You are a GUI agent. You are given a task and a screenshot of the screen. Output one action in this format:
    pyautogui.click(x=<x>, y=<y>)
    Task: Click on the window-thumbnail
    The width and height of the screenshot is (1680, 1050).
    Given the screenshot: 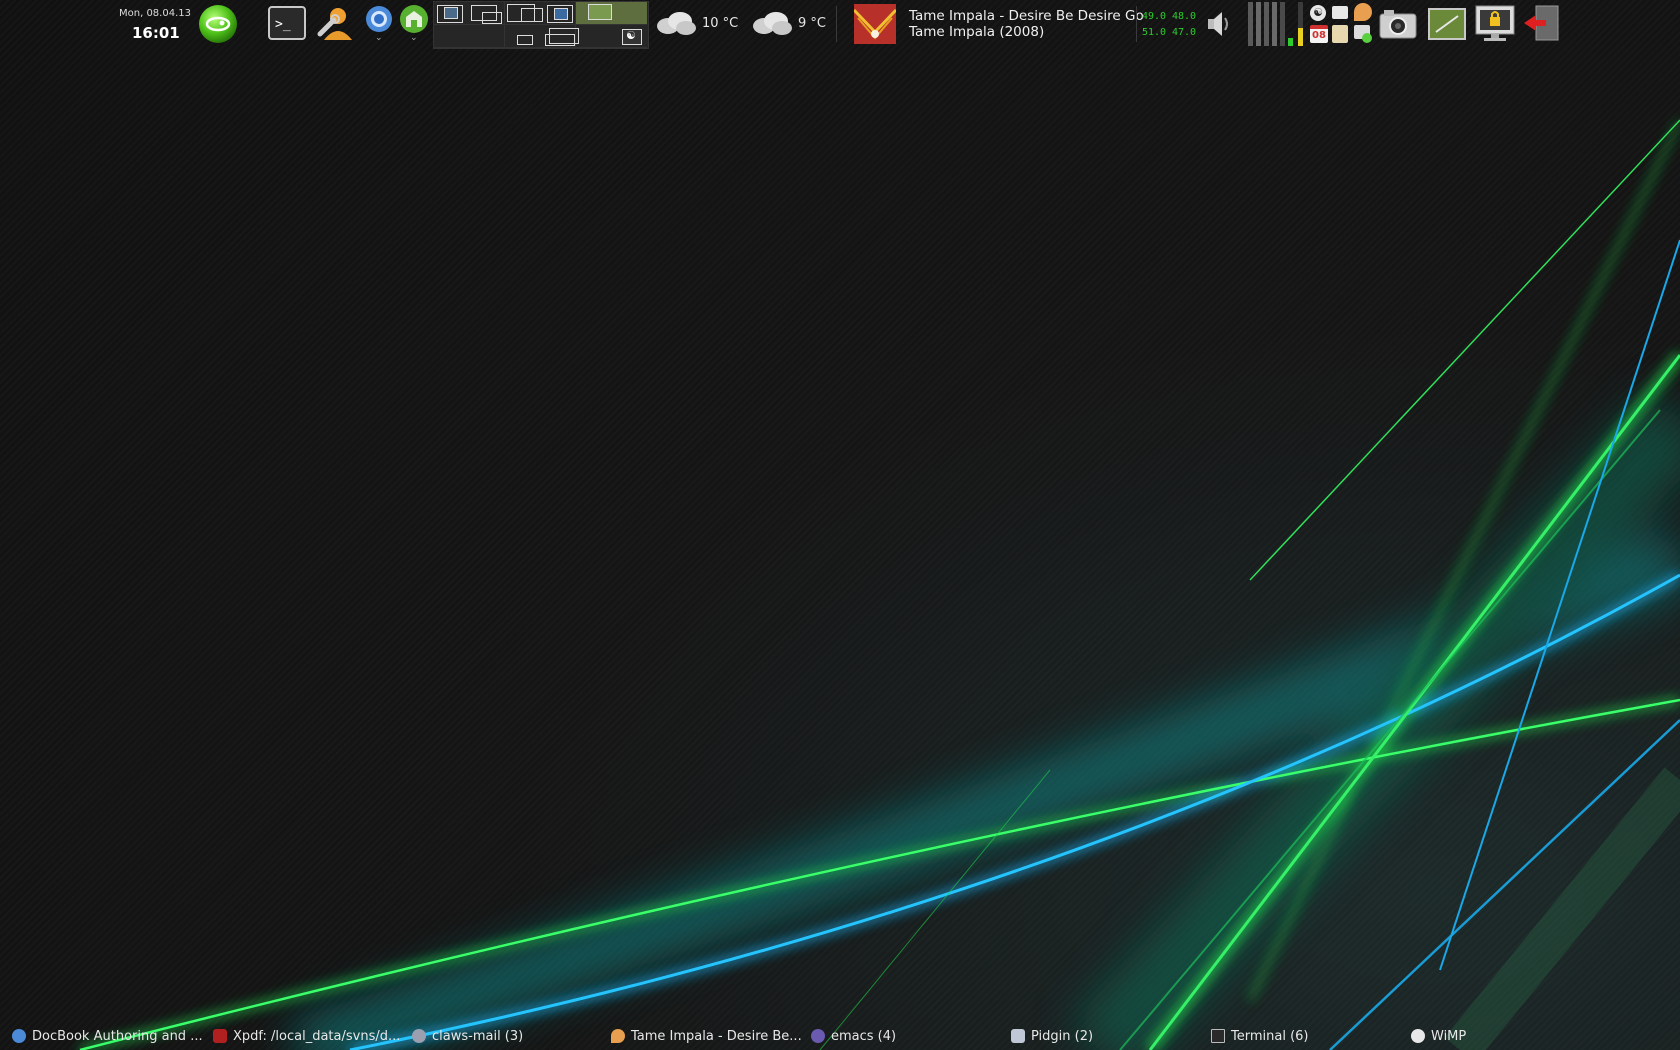 What is the action you would take?
    pyautogui.click(x=451, y=13)
    